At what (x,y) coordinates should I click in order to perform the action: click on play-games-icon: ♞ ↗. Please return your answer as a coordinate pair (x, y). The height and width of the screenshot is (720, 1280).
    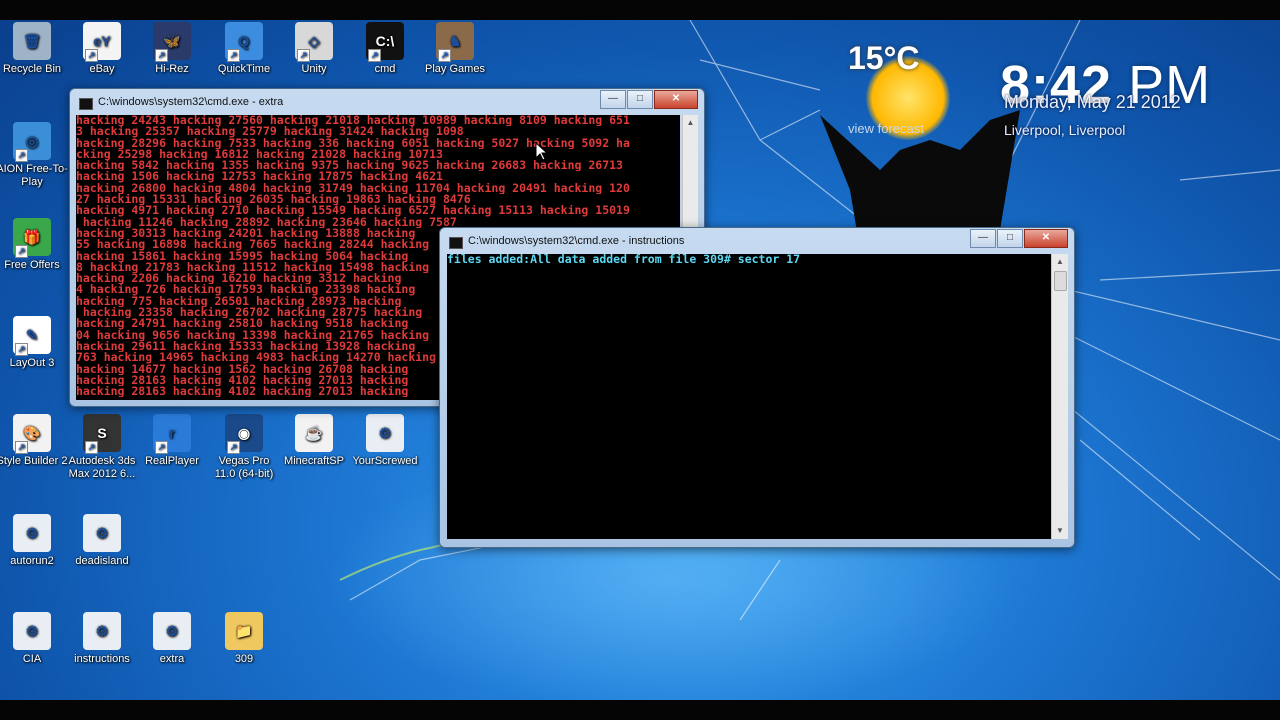
    Looking at the image, I should click on (455, 42).